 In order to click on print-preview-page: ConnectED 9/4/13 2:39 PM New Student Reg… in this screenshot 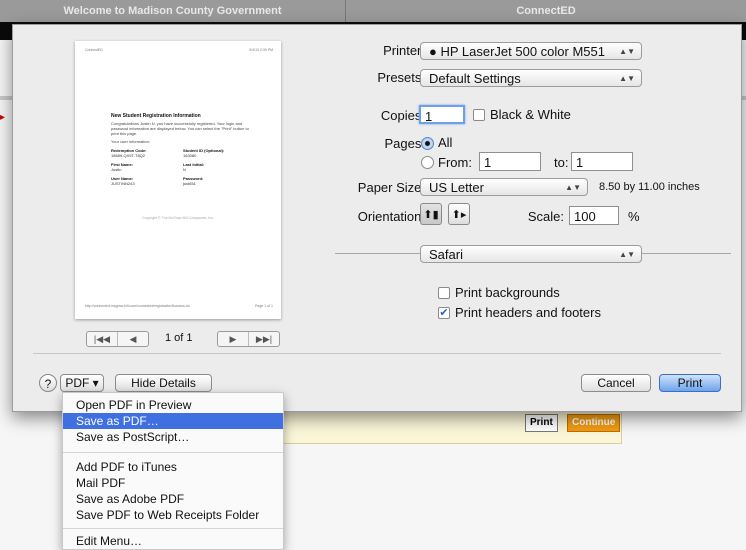, I will do `click(178, 180)`.